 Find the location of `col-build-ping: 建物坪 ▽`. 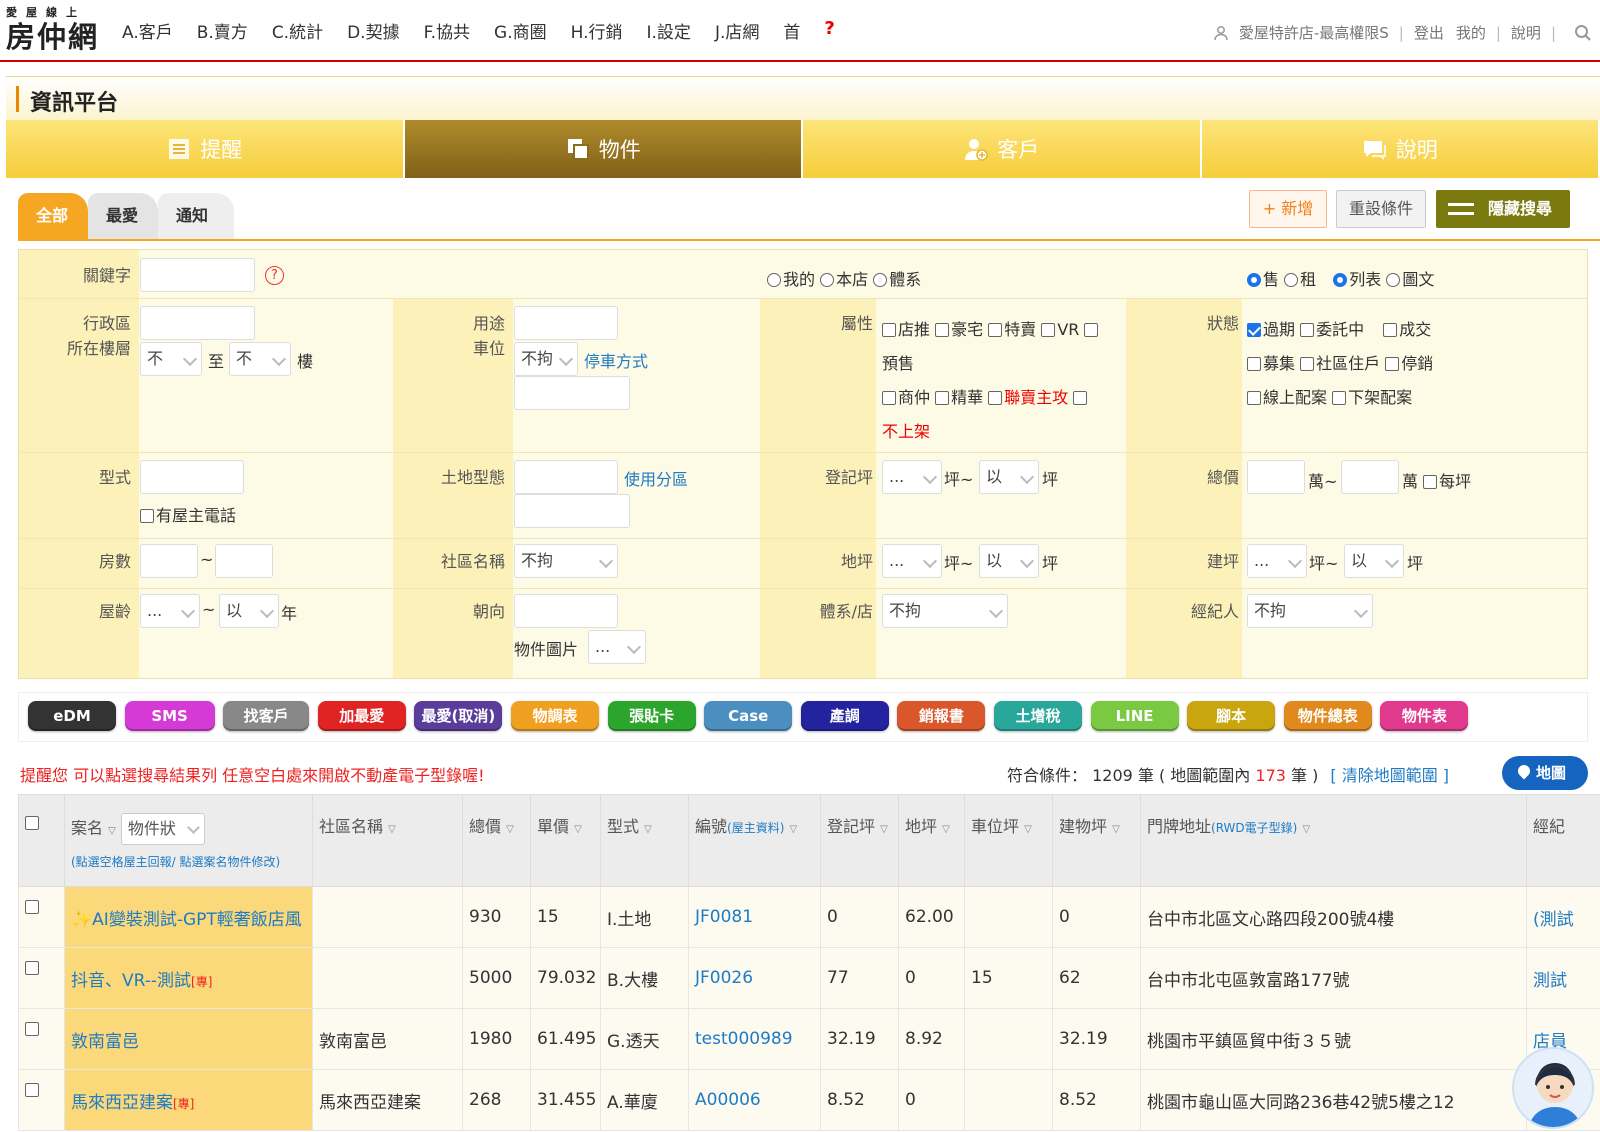

col-build-ping: 建物坪 ▽ is located at coordinates (1096, 840).